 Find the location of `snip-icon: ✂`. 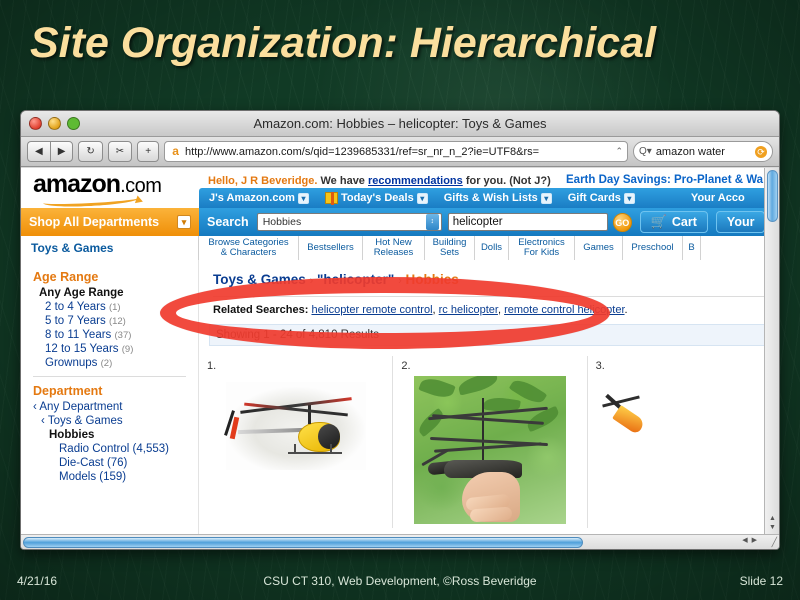

snip-icon: ✂ is located at coordinates (120, 151).